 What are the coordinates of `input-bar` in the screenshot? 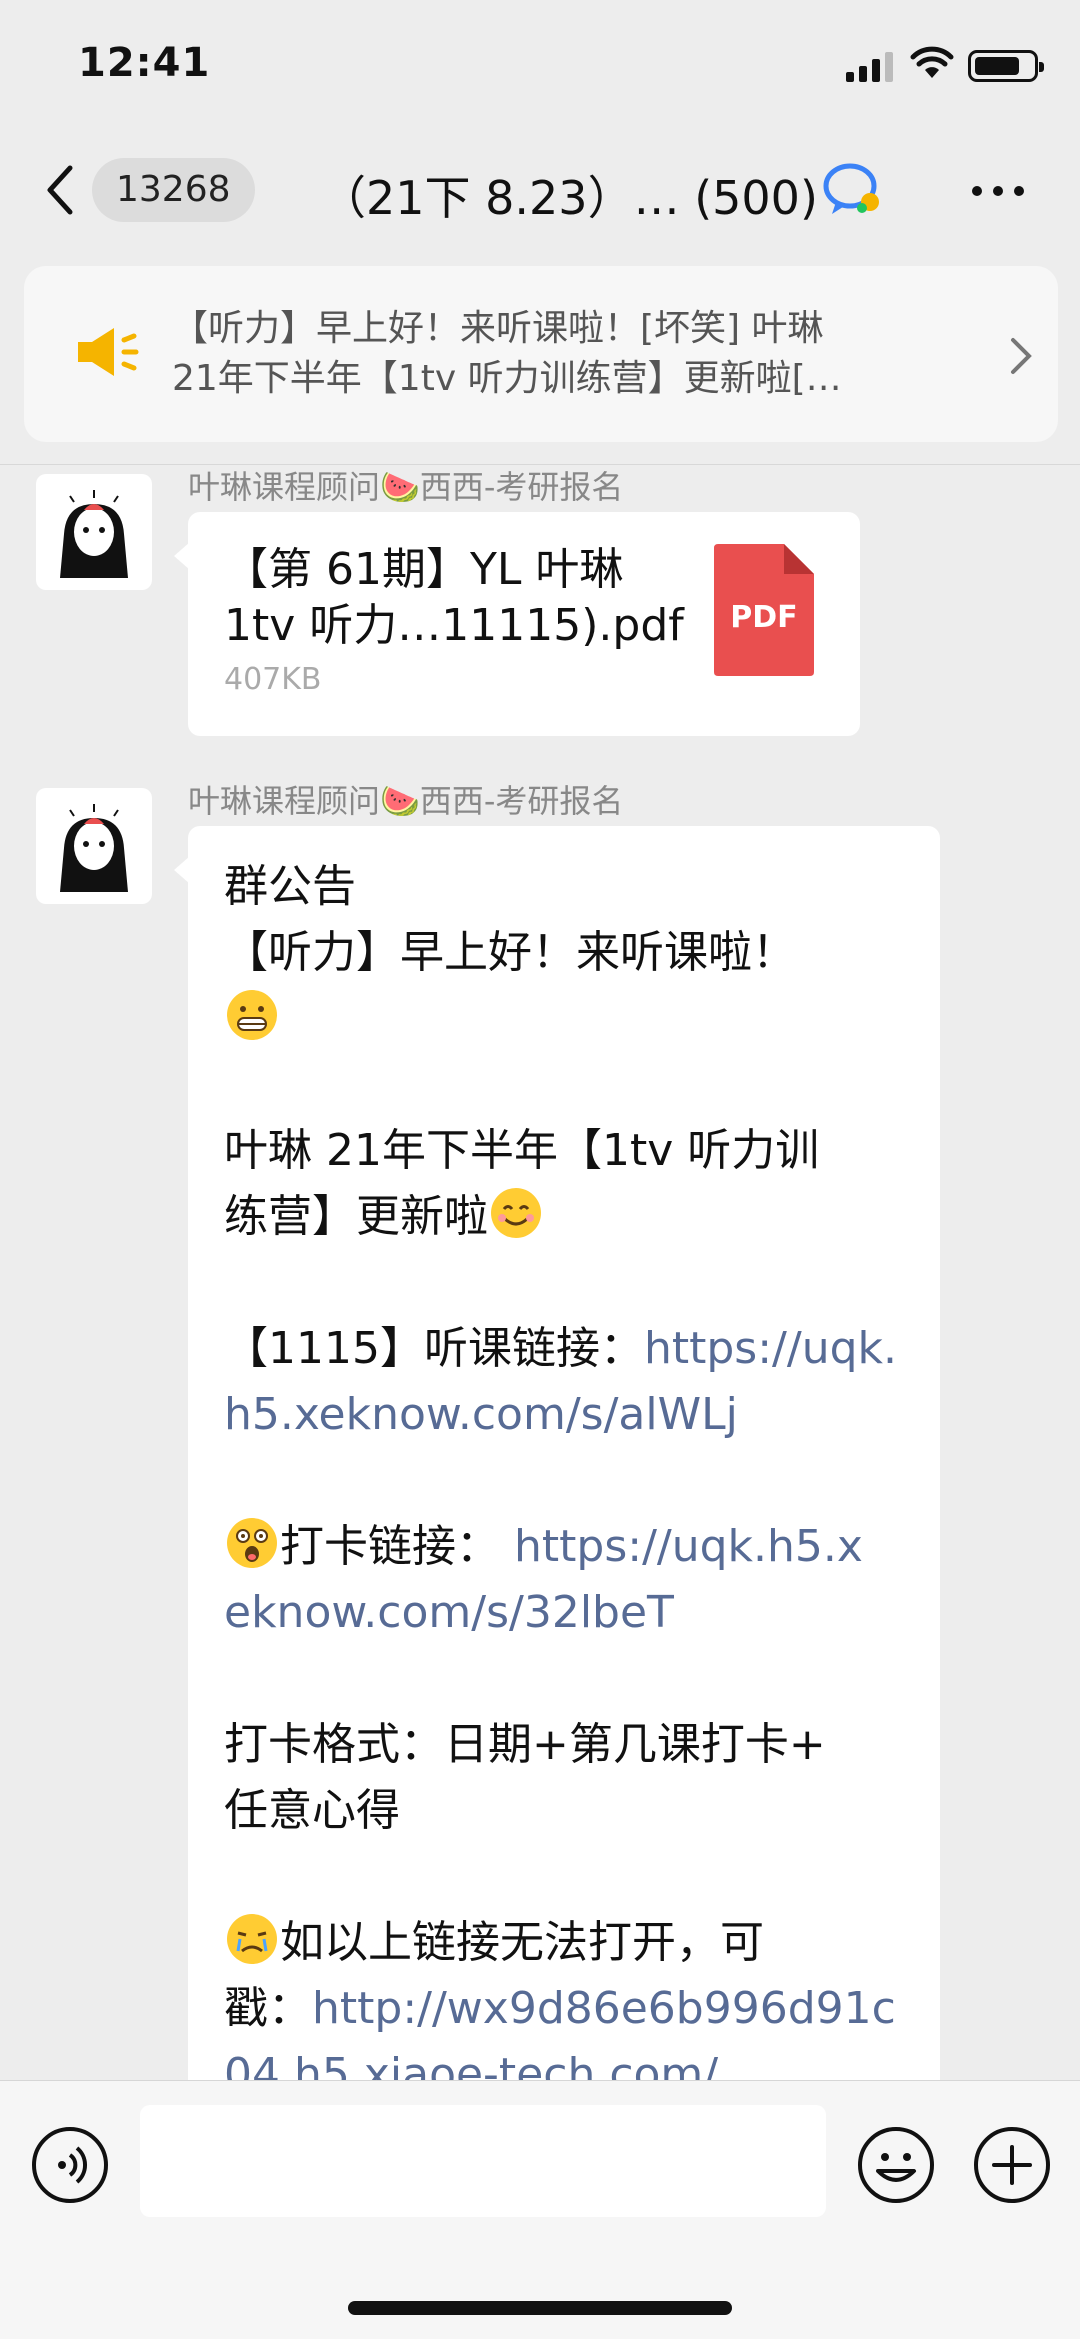 It's located at (540, 2209).